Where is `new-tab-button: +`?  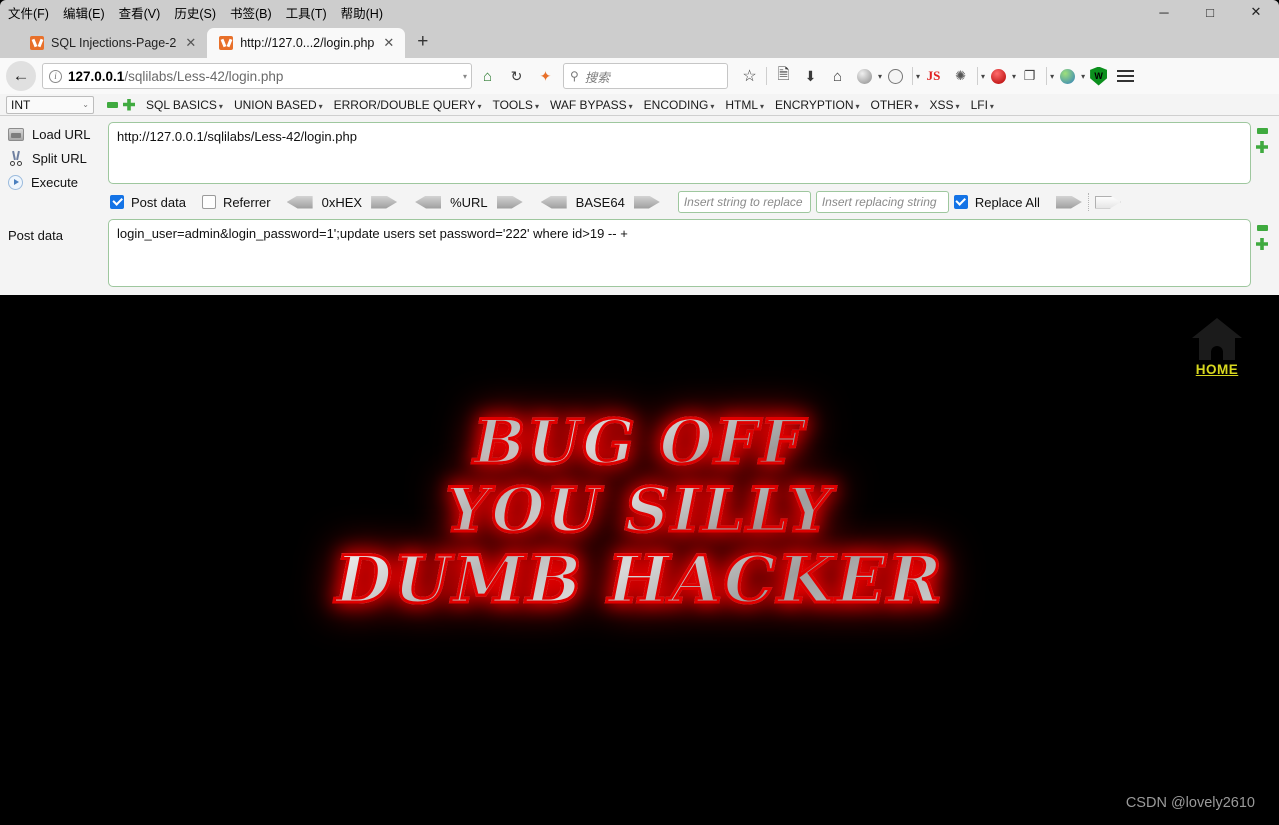
new-tab-button: + is located at coordinates (422, 43).